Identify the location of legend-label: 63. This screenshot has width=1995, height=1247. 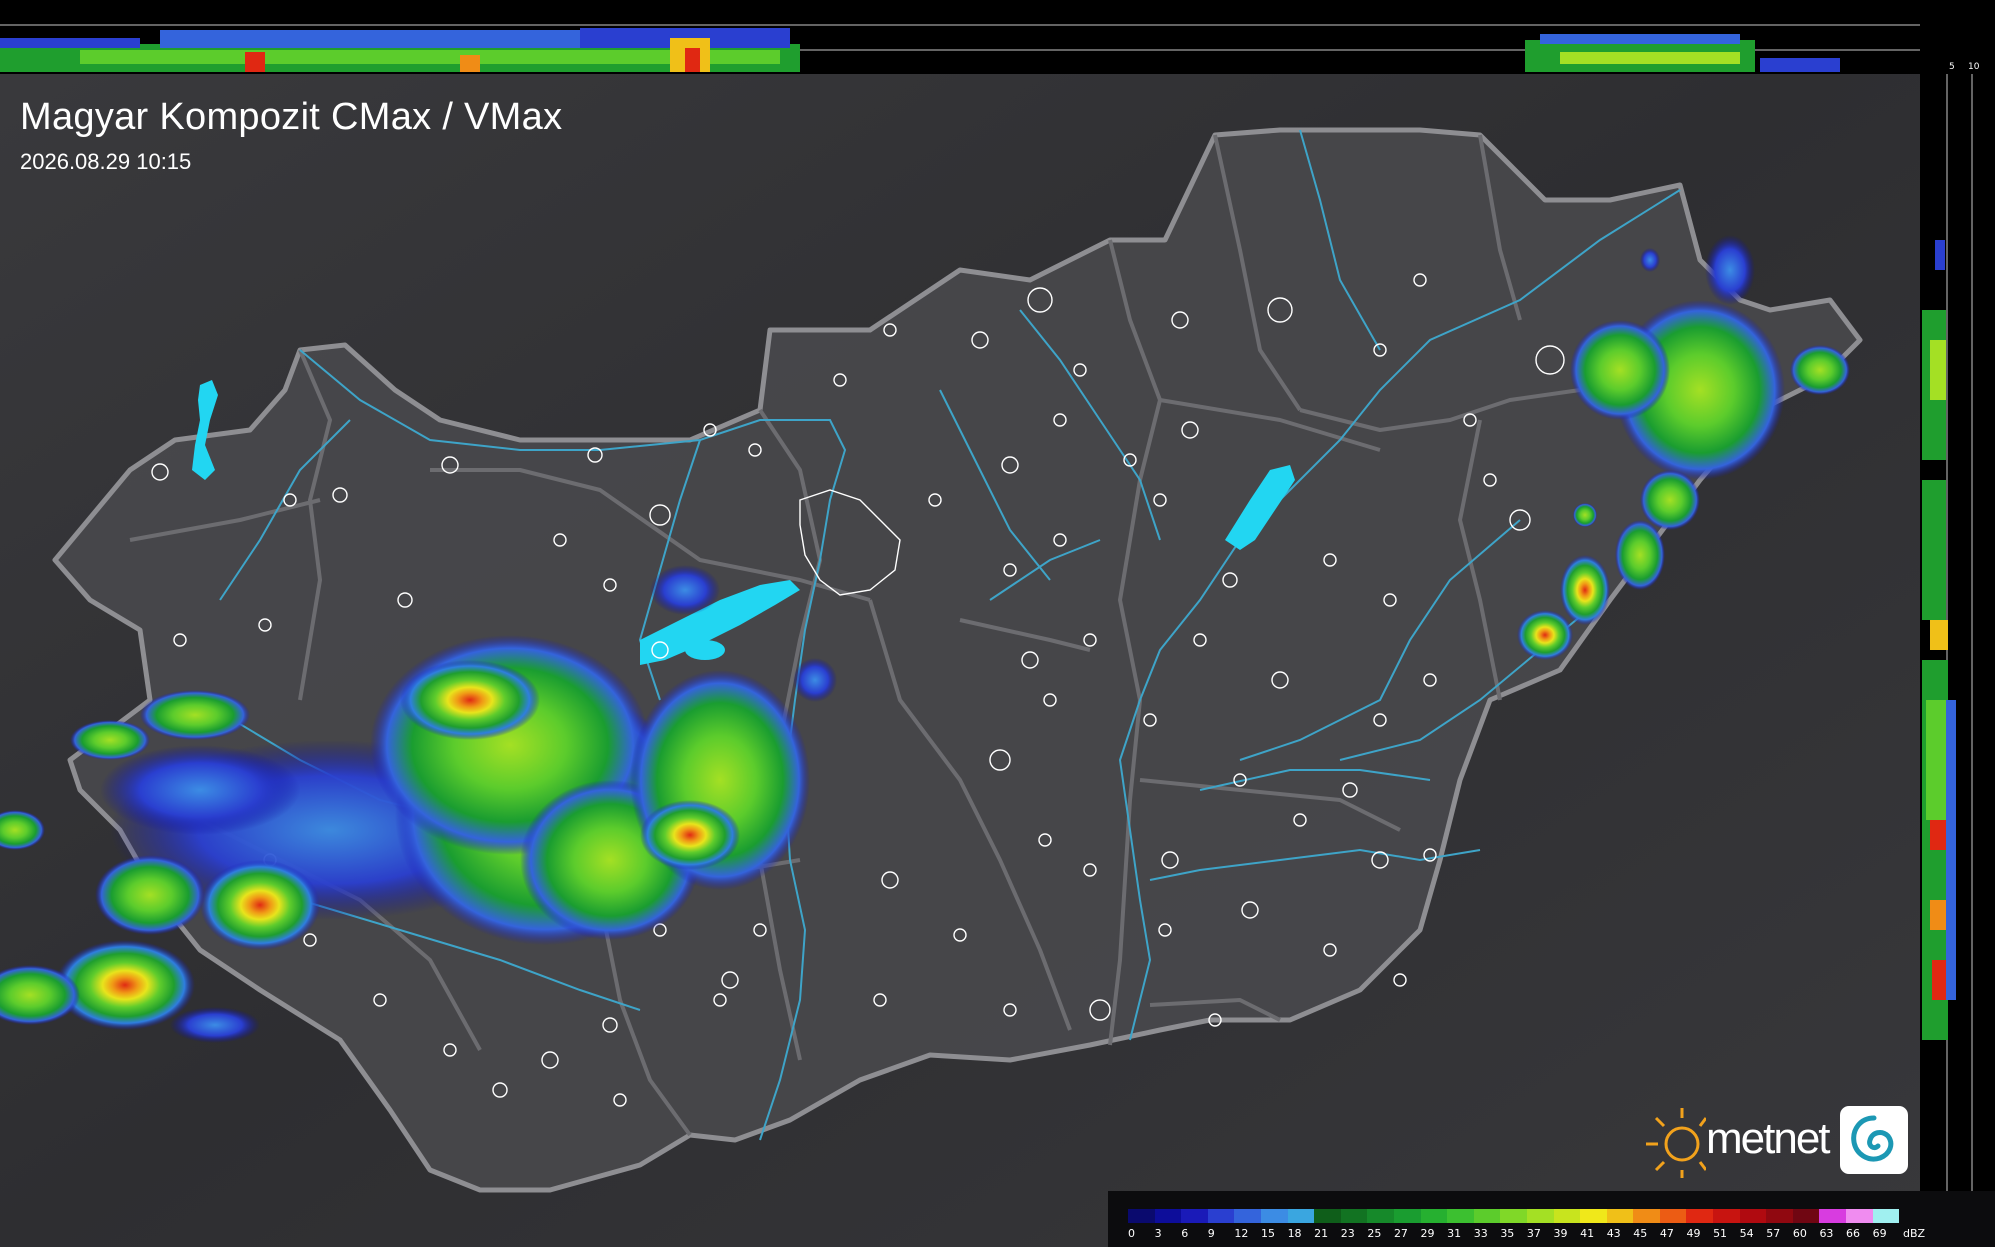
(1826, 1233).